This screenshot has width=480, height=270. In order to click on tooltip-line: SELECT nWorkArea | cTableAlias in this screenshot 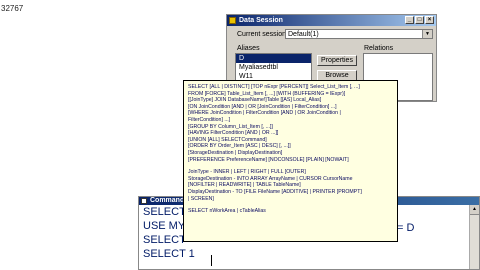, I will do `click(227, 211)`.